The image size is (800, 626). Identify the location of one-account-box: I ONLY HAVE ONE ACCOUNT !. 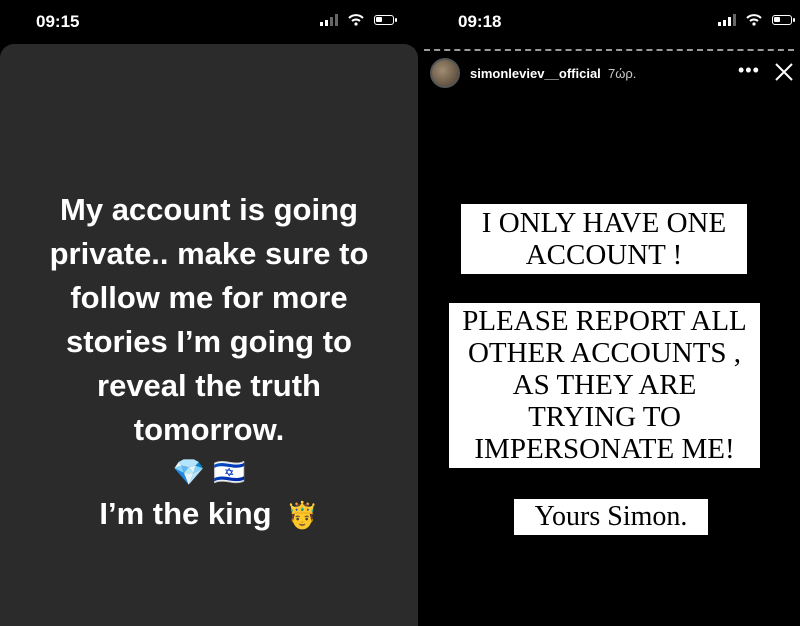
(604, 239).